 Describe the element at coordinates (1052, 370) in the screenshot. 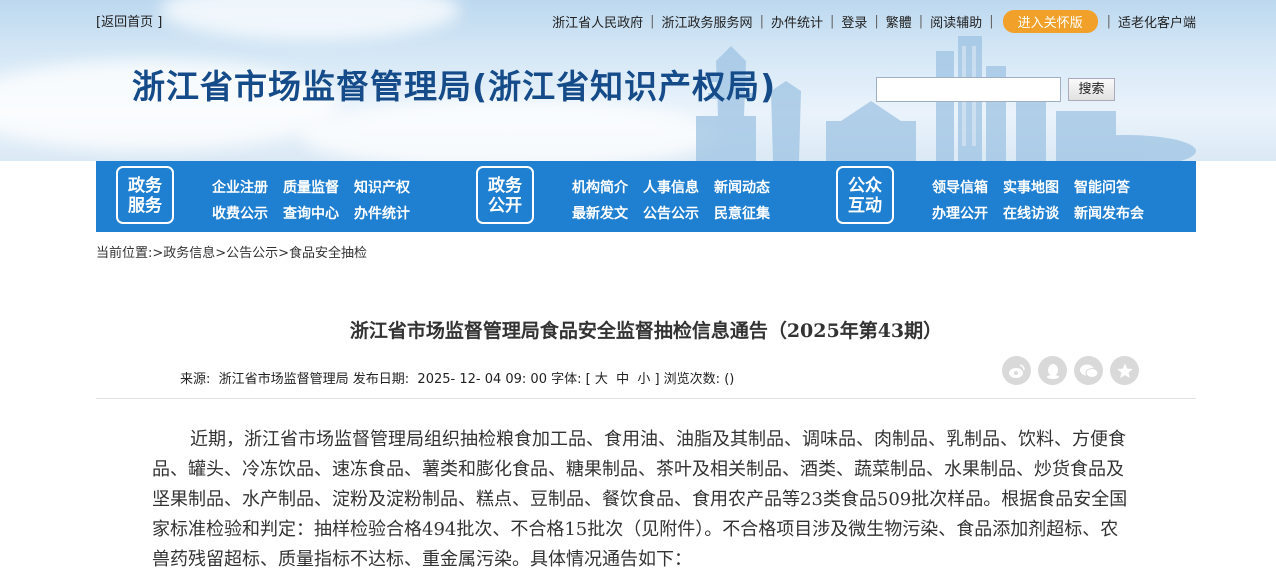

I see `qq-icon` at that location.